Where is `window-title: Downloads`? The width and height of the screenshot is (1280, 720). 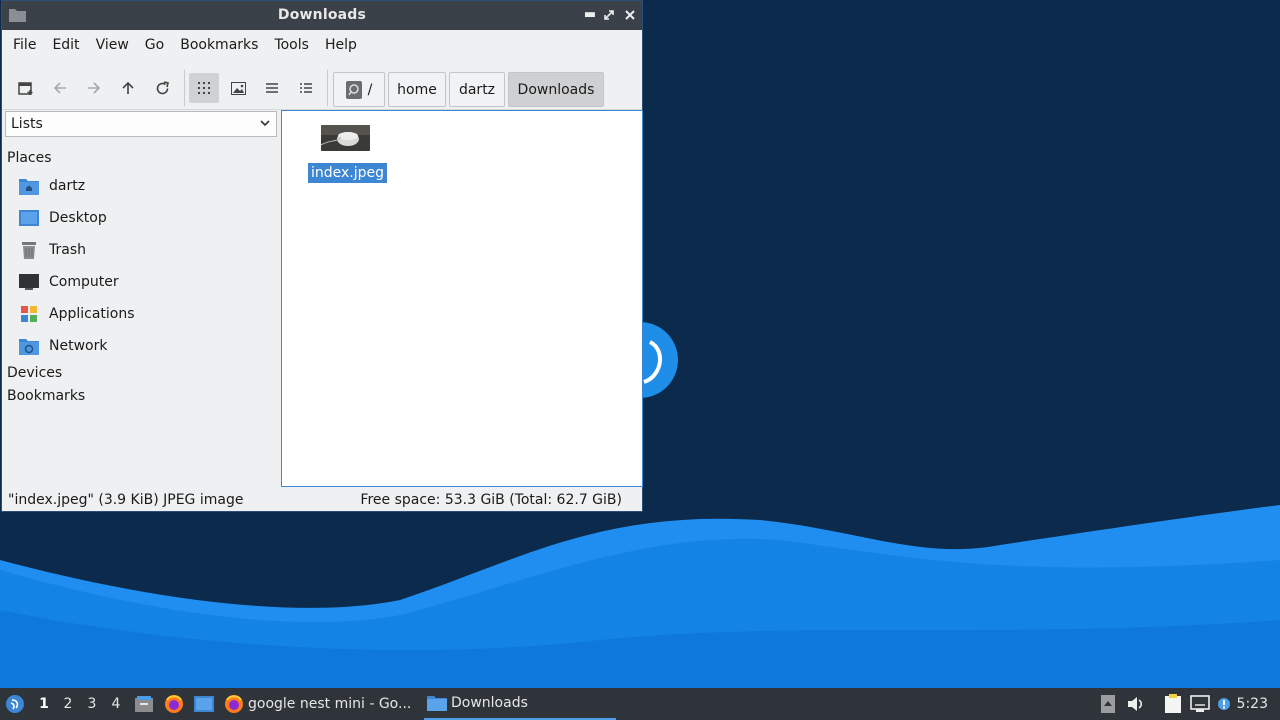
window-title: Downloads is located at coordinates (322, 15).